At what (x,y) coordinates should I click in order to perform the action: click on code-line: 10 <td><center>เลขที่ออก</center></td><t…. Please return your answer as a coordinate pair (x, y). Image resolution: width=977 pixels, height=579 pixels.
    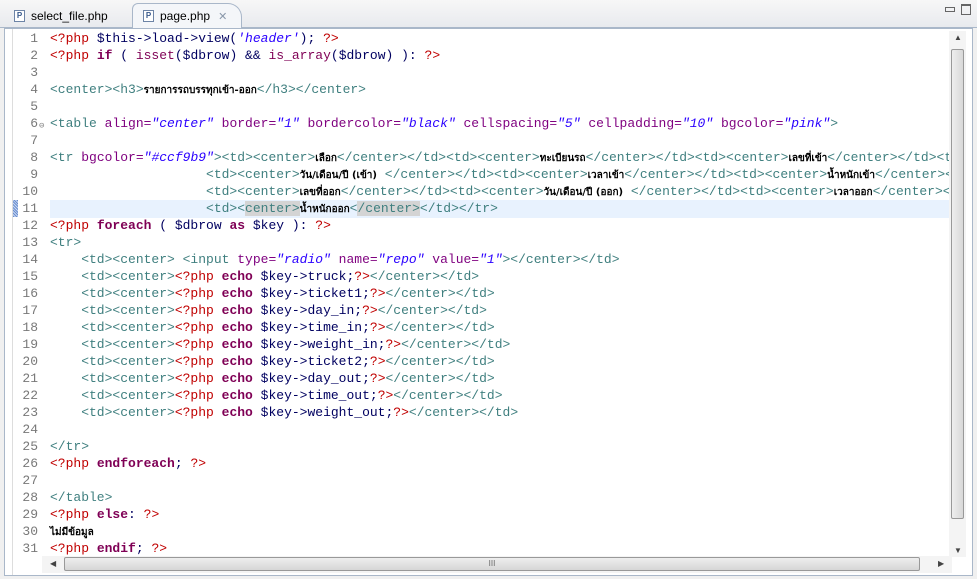
    Looking at the image, I should click on (481, 191).